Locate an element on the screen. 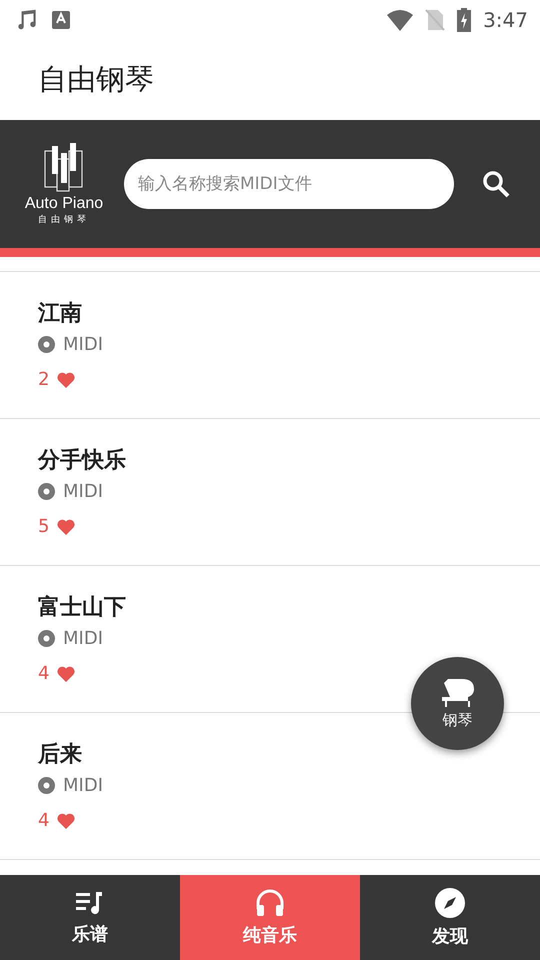 Image resolution: width=540 pixels, height=960 pixels. song-title: 后来 is located at coordinates (60, 755).